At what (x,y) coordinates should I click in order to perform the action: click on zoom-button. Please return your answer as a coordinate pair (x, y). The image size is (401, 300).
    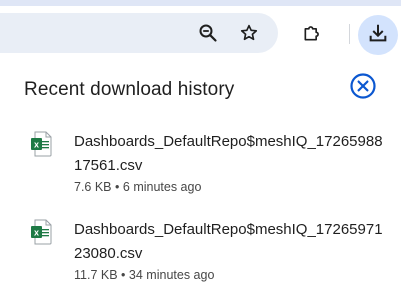
    Looking at the image, I should click on (208, 33).